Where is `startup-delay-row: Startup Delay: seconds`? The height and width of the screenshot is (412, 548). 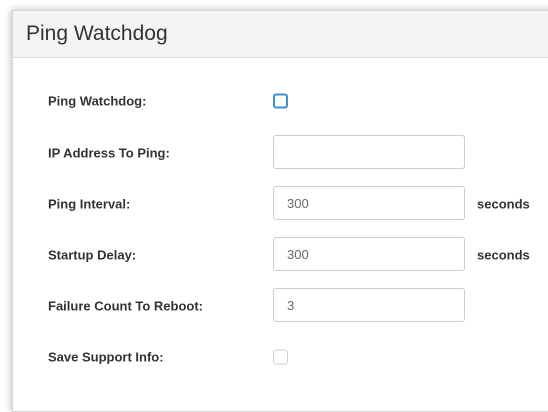
startup-delay-row: Startup Delay: seconds is located at coordinates (280, 255).